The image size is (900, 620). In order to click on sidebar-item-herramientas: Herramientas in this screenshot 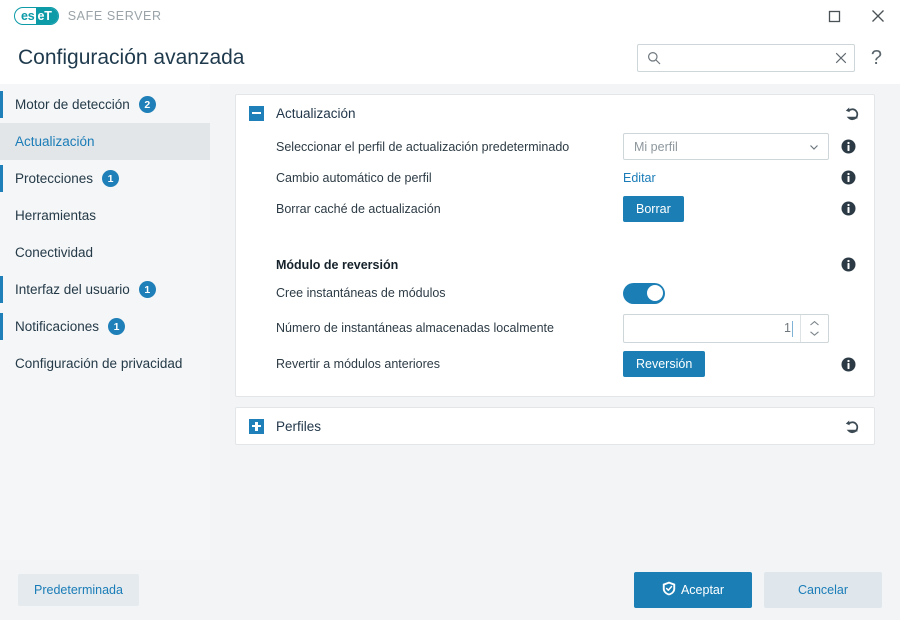, I will do `click(105, 215)`.